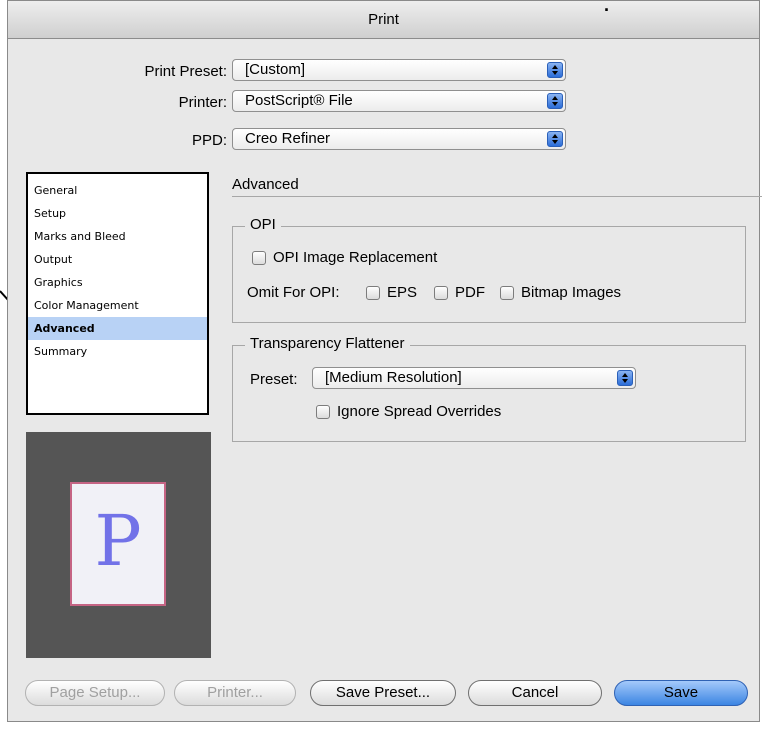 Image resolution: width=767 pixels, height=729 pixels. I want to click on flattener-preset-popup: [Medium Resolution], so click(474, 378).